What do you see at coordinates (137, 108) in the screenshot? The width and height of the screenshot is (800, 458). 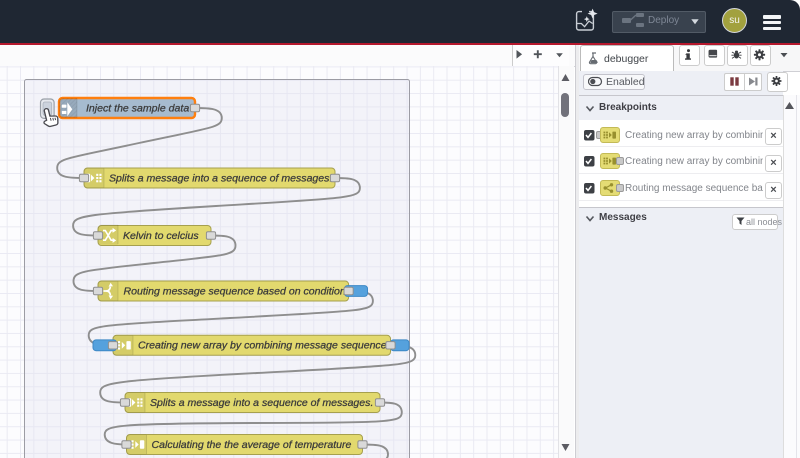 I see `svg-text: Inject the sample data` at bounding box center [137, 108].